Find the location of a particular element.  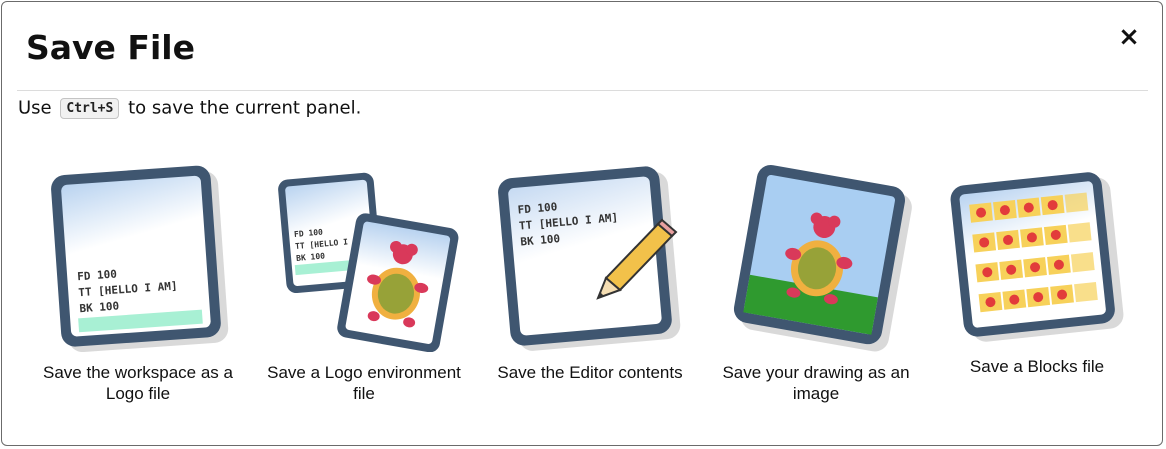

shortcut-key: Ctrl+S is located at coordinates (90, 108).